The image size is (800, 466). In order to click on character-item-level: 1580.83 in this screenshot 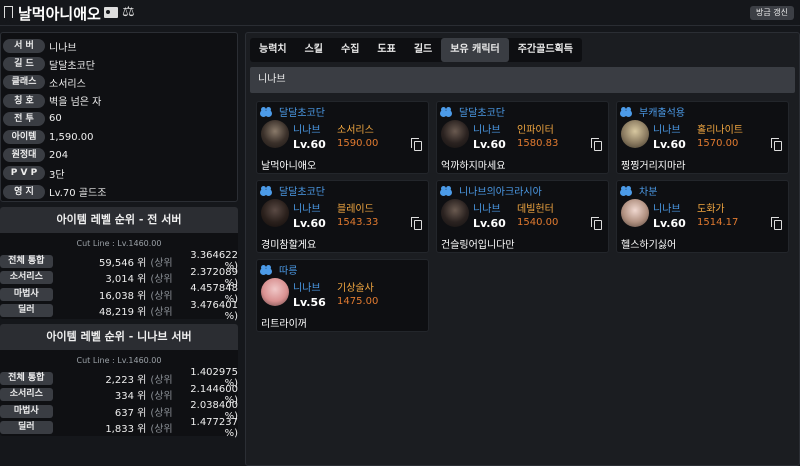, I will do `click(538, 143)`.